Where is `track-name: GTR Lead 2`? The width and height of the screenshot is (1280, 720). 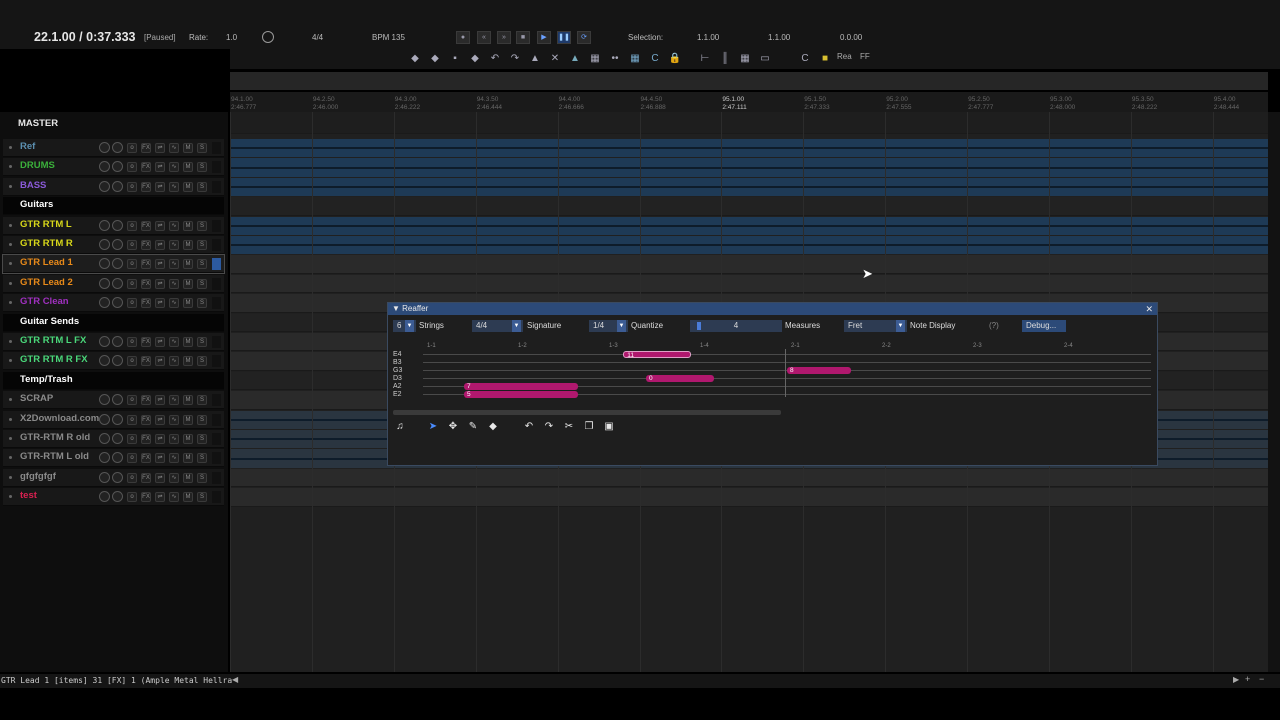
track-name: GTR Lead 2 is located at coordinates (46, 282).